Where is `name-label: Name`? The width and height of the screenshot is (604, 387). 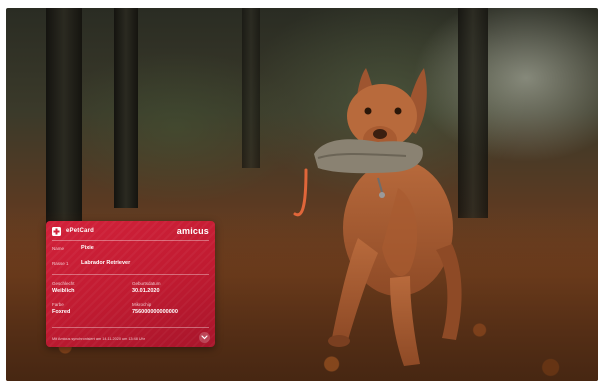 name-label: Name is located at coordinates (58, 248).